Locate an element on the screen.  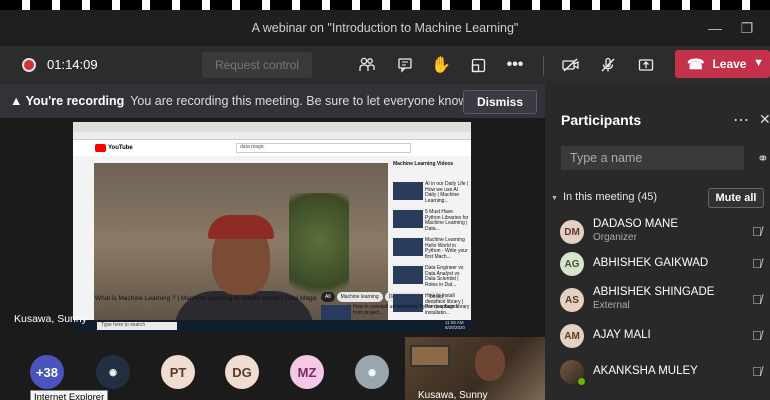
participant-row: AKANKSHA MULEY 🎙̸ is located at coordinates (657, 372).